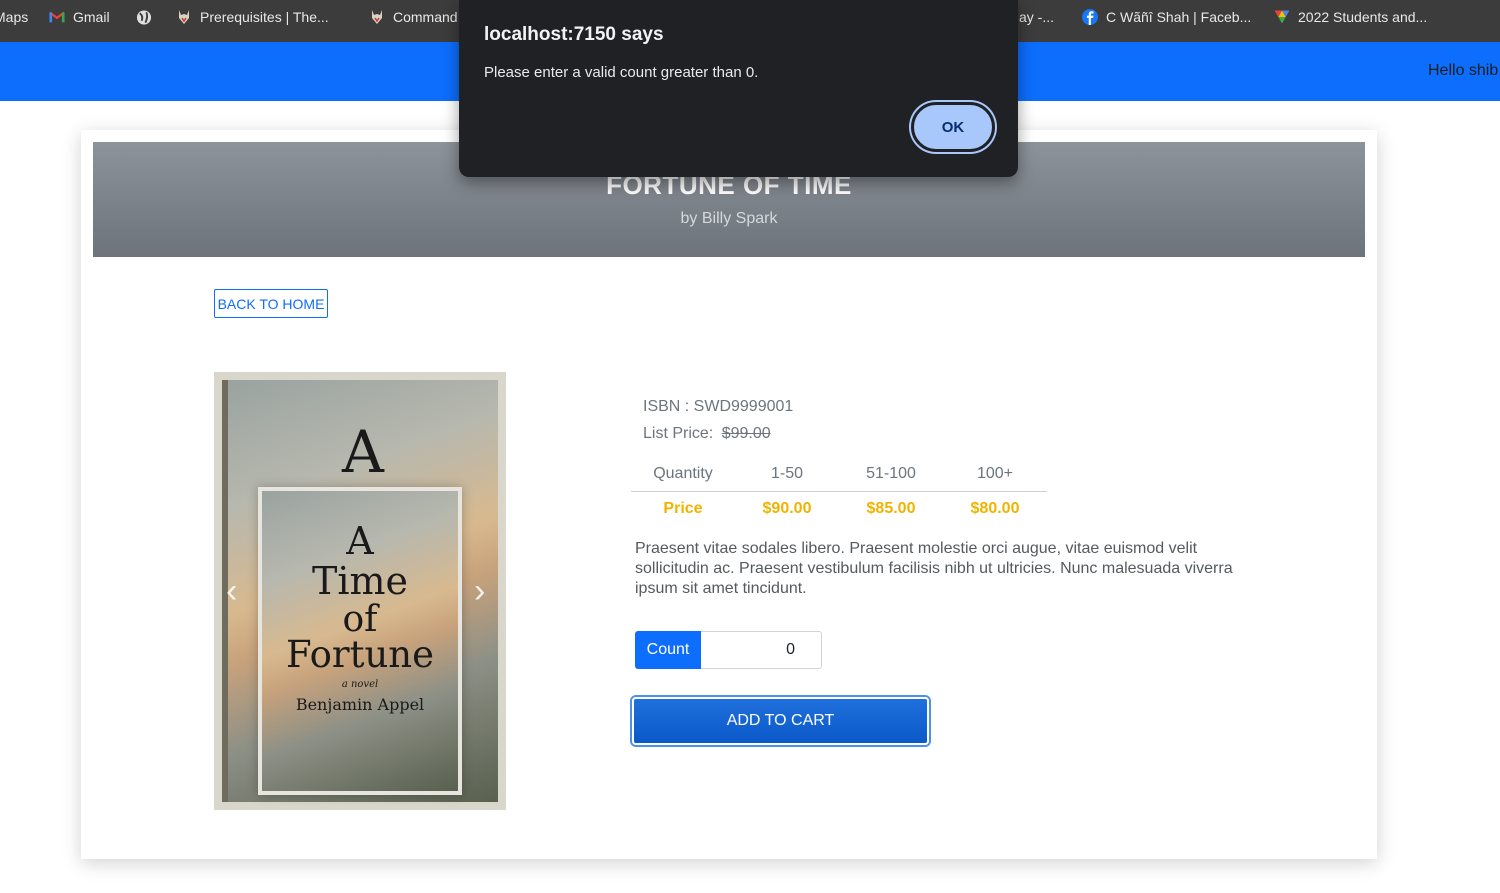 This screenshot has height=893, width=1500. I want to click on bookmark-globe, so click(144, 17).